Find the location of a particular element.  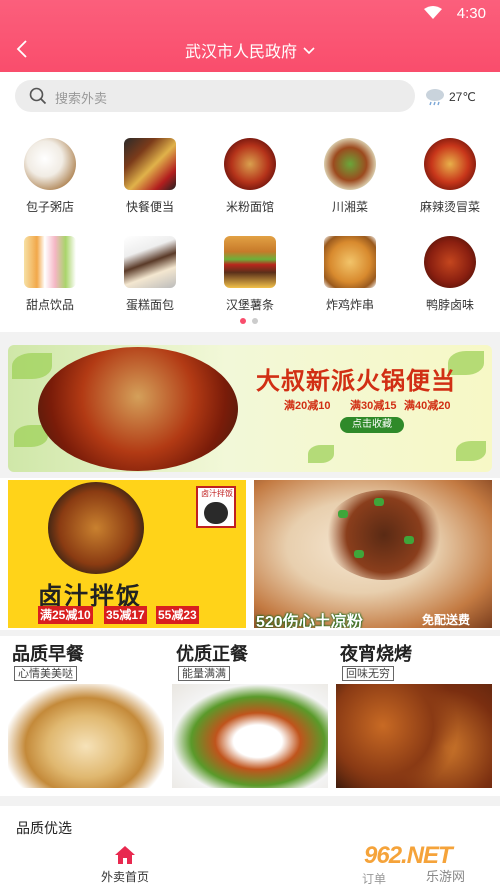

deal-label: 满40减20 is located at coordinates (427, 406).